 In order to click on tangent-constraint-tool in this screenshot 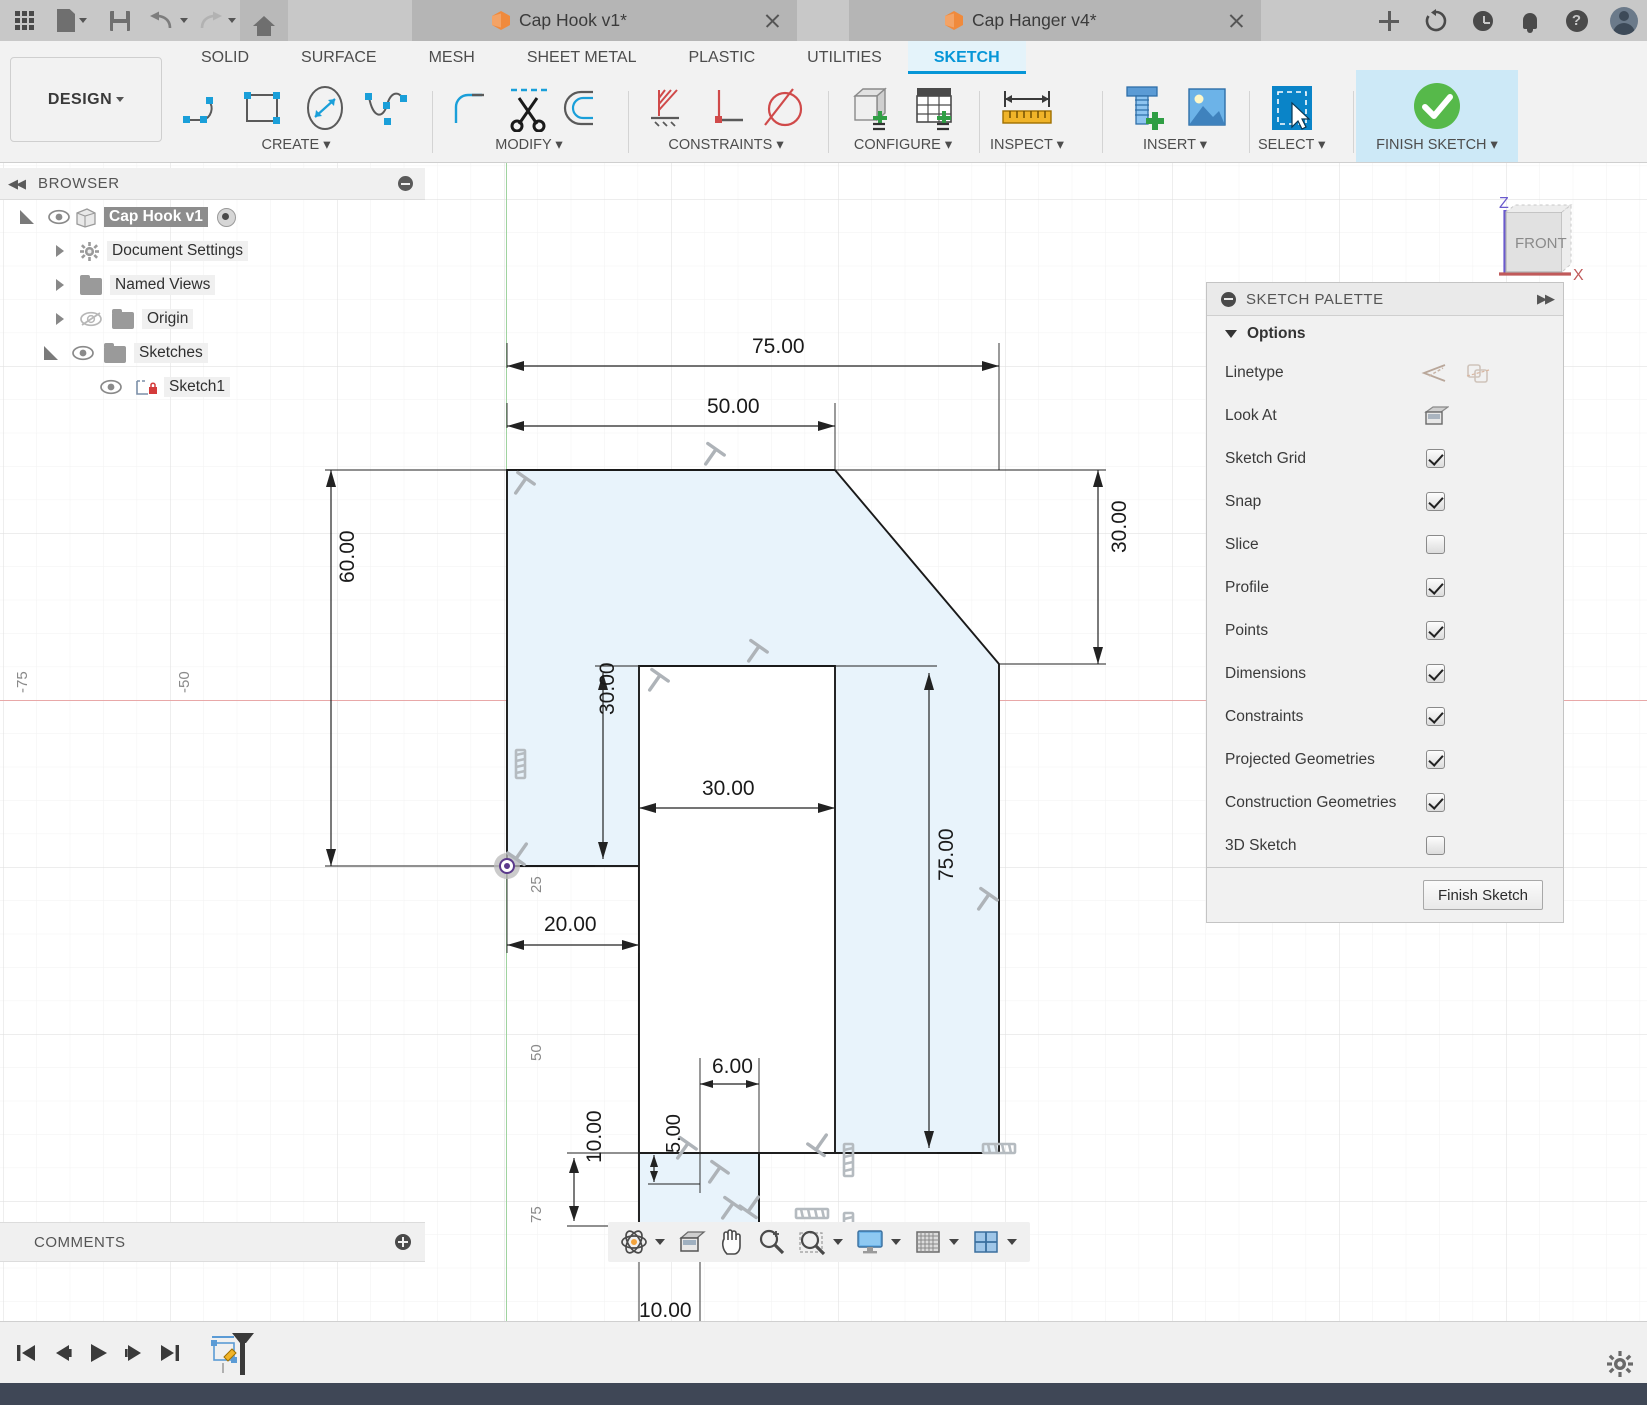, I will do `click(784, 108)`.